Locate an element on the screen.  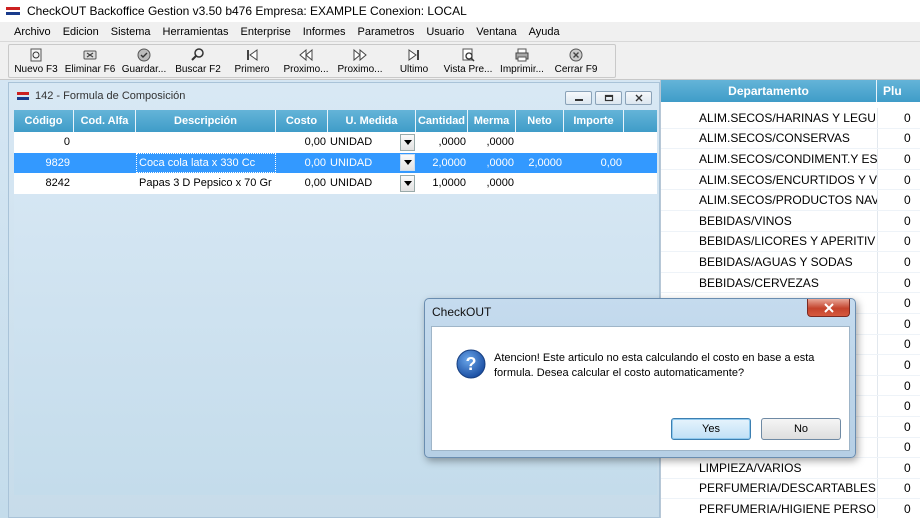
list-item: BEBIDAS/CERVEZAS 0 is located at coordinates (790, 283).